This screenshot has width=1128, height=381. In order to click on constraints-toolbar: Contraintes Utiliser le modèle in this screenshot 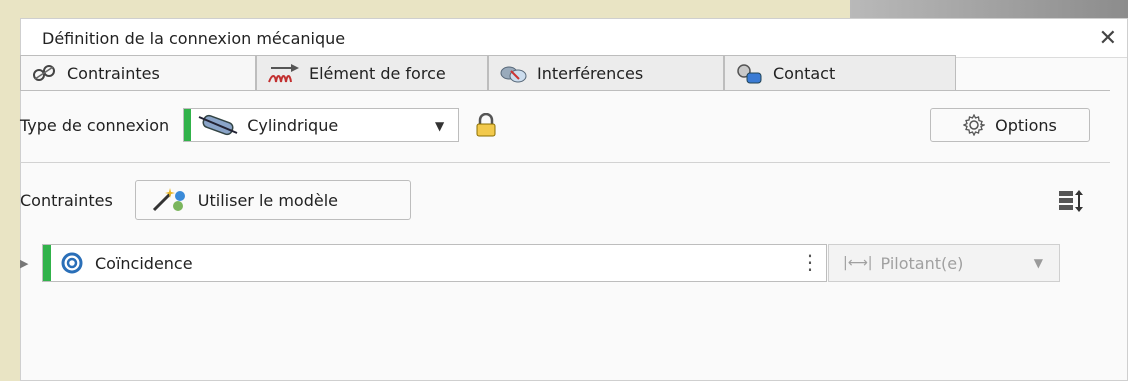, I will do `click(555, 200)`.